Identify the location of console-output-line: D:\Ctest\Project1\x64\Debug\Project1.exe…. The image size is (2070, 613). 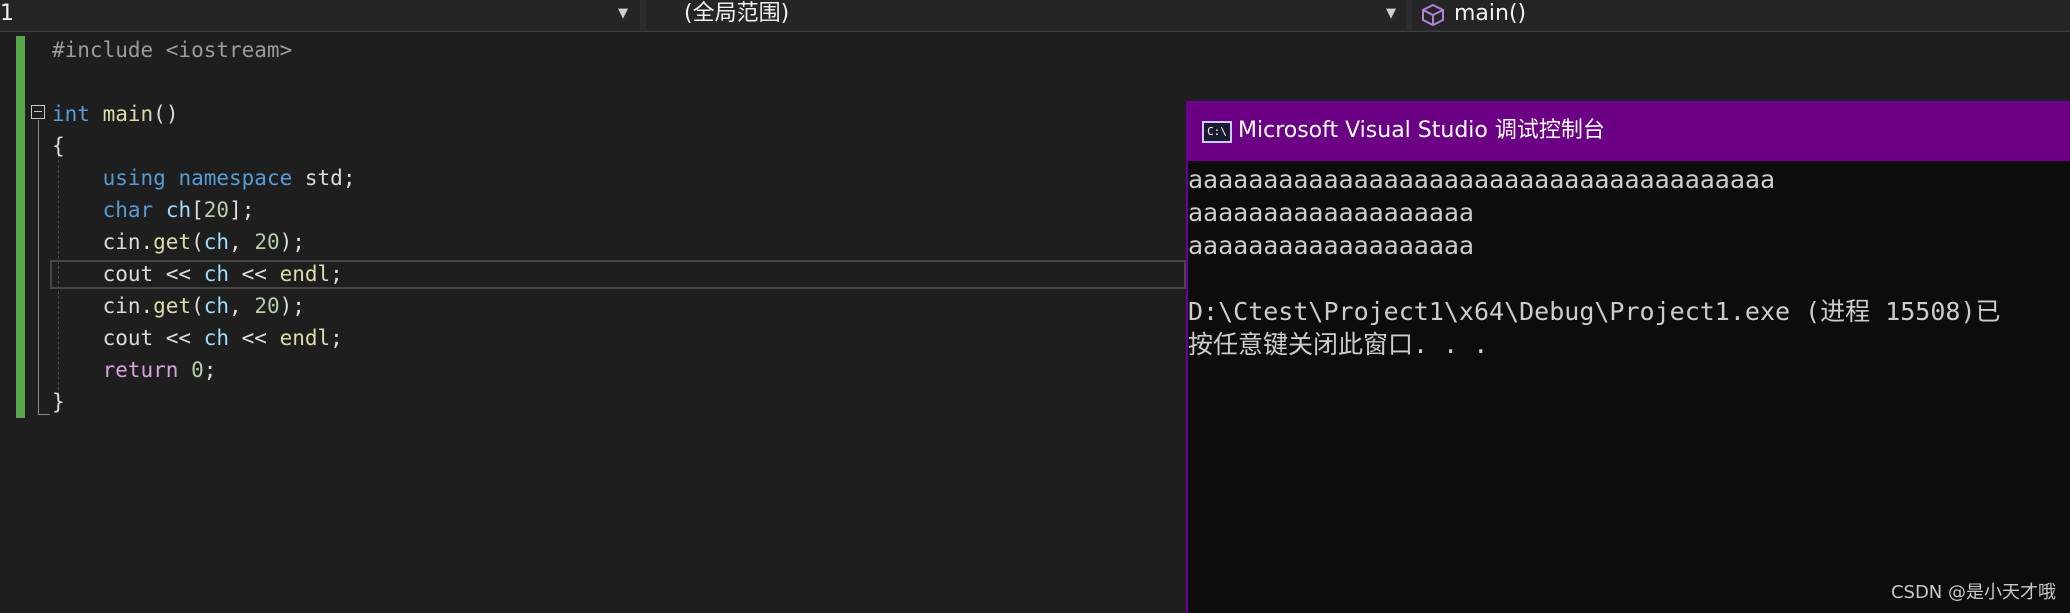
(1594, 311).